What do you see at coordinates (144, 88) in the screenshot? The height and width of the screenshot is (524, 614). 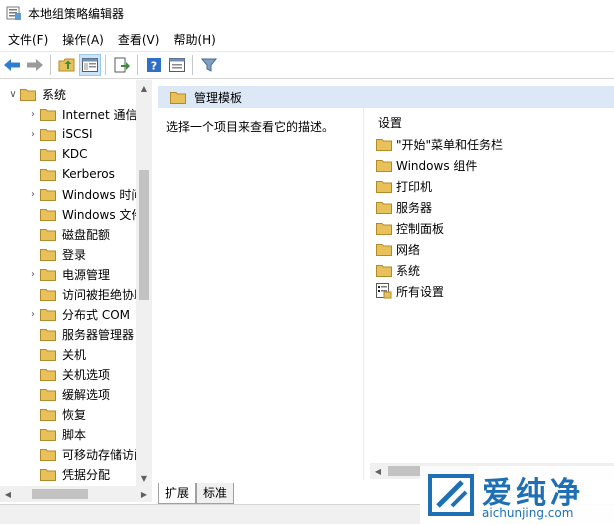 I see `scroll-up-arrow-icon: ▲` at bounding box center [144, 88].